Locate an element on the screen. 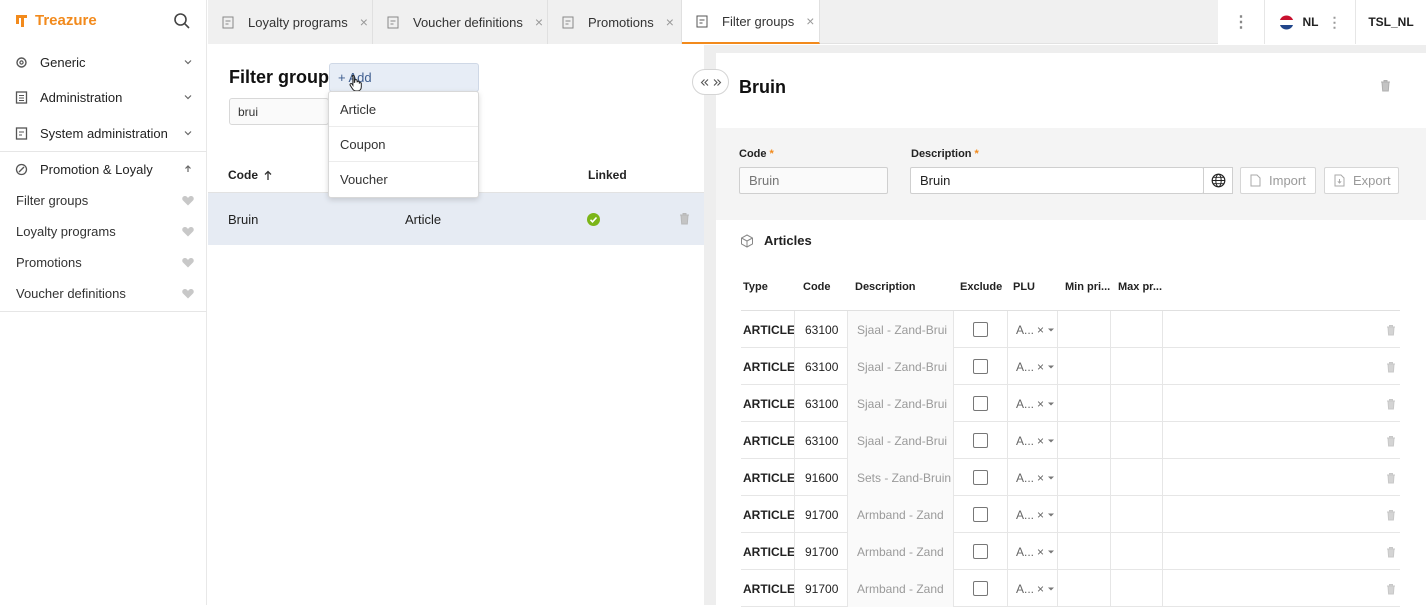 This screenshot has height=607, width=1426. table-row: ARTICLE 91600 Sets - Zand-Bruin A... × is located at coordinates (1070, 477).